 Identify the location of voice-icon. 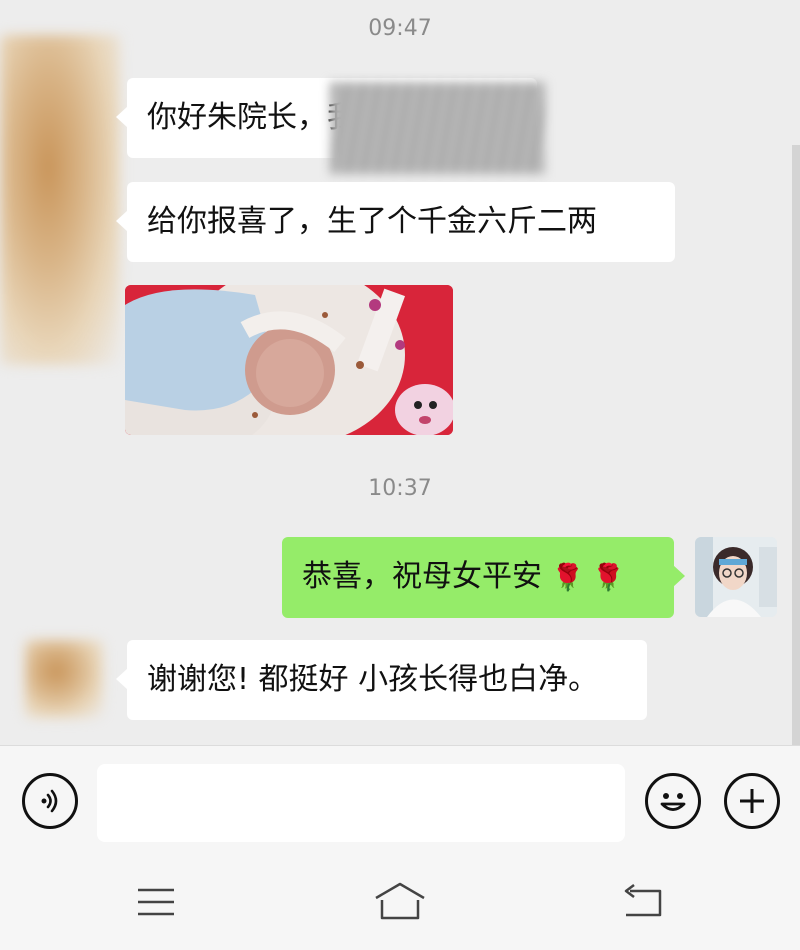
(49, 801).